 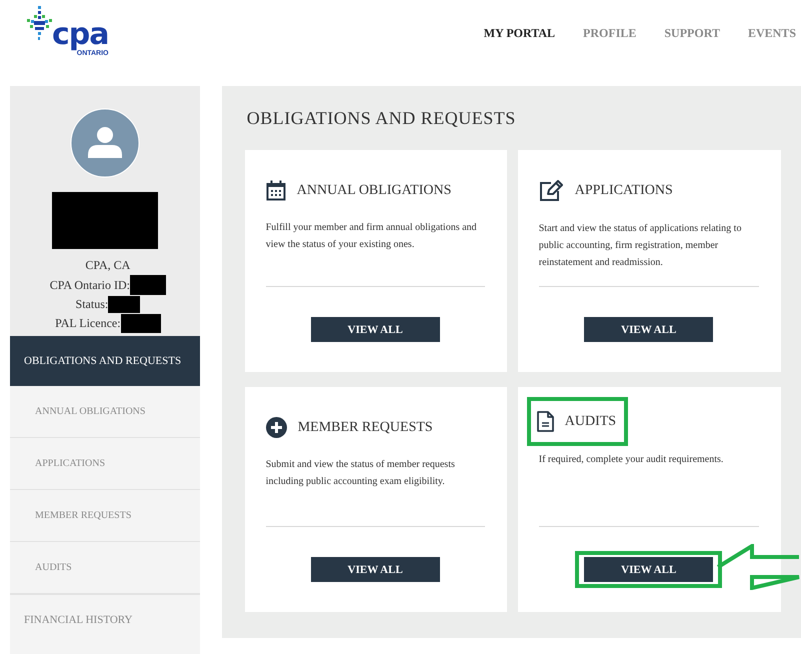 What do you see at coordinates (107, 265) in the screenshot?
I see `designation-text: CPA, CA` at bounding box center [107, 265].